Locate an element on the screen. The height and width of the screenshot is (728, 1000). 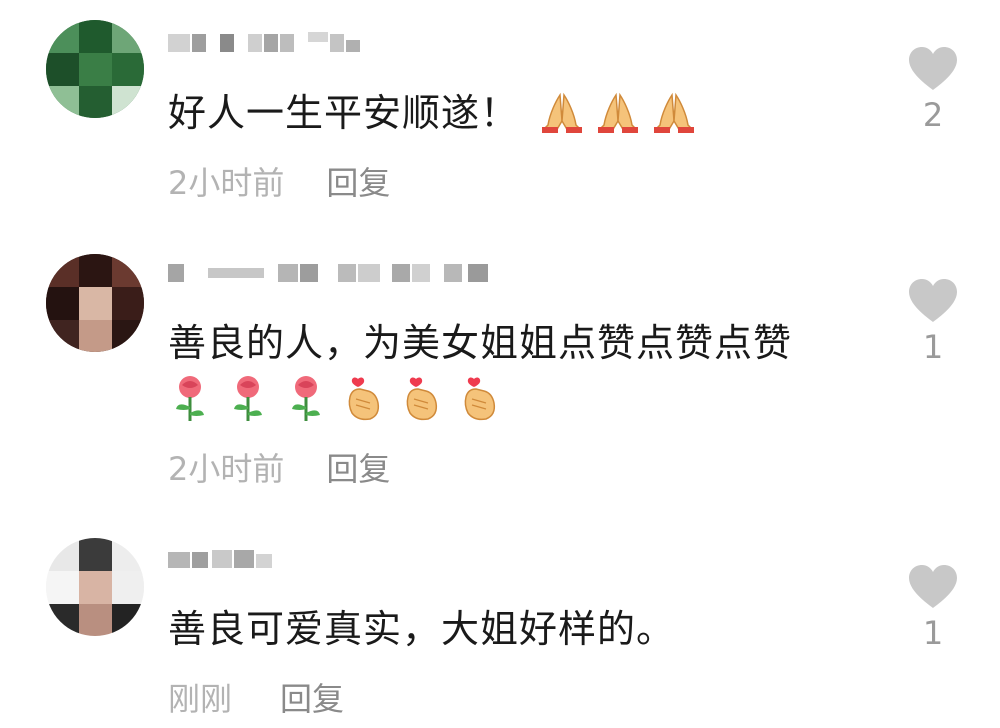
comment-text: 善良的人，为美女姐姐点赞点赞点赞 is located at coordinates (480, 343).